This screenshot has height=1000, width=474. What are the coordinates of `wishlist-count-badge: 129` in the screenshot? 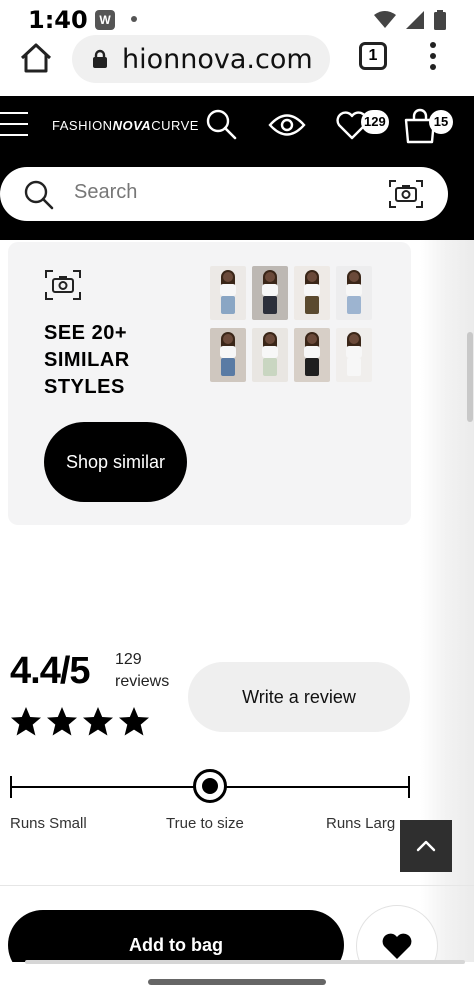 It's located at (375, 122).